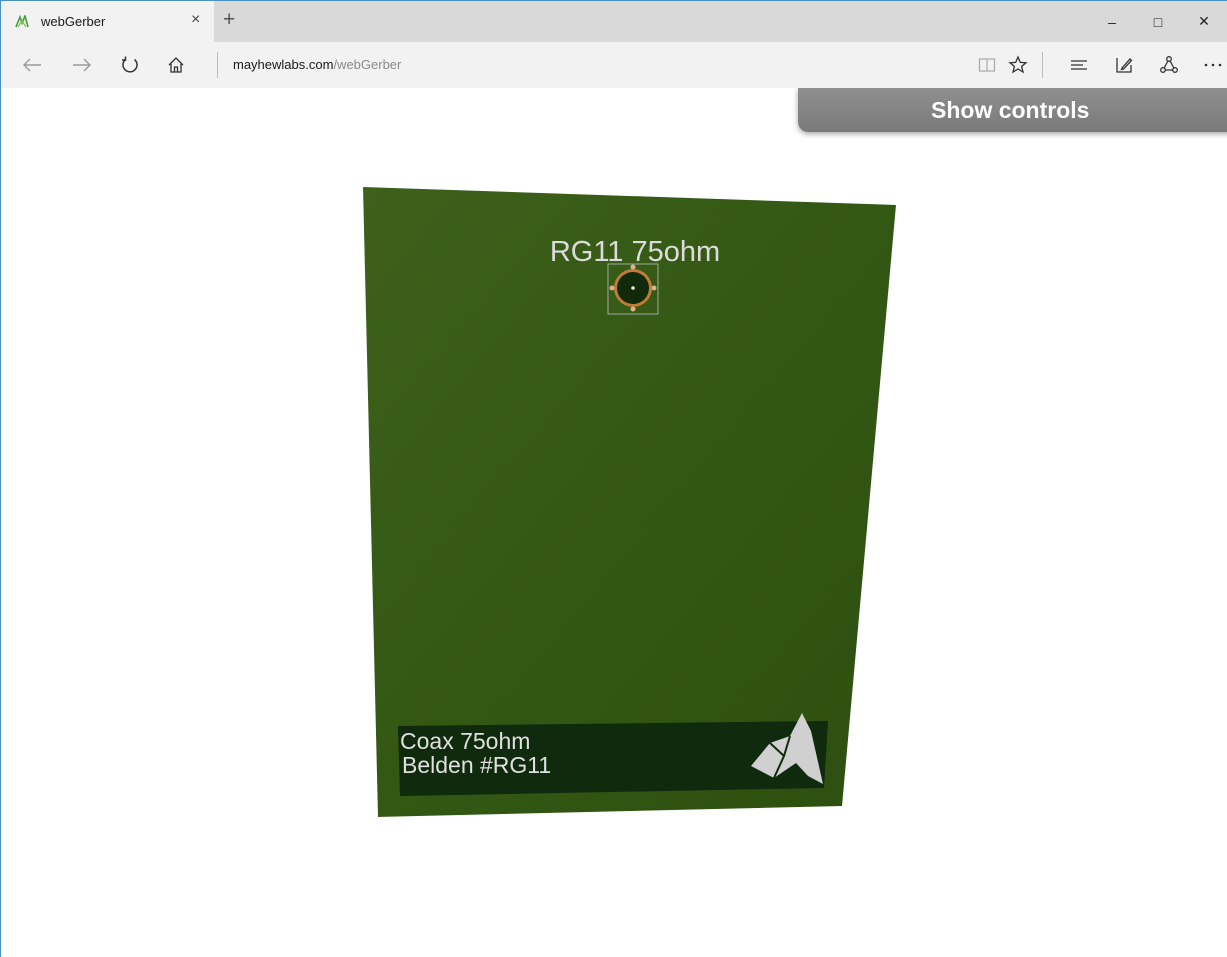 The image size is (1227, 957). I want to click on show-controls-button: Show controls, so click(1012, 110).